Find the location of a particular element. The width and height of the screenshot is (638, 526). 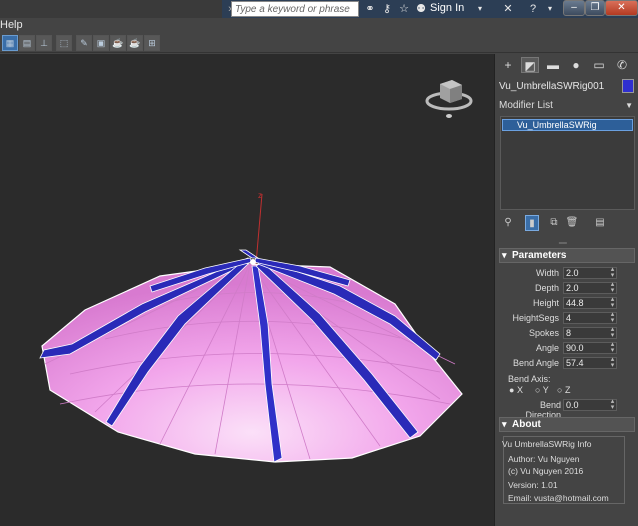

create-tab: + is located at coordinates (508, 65).